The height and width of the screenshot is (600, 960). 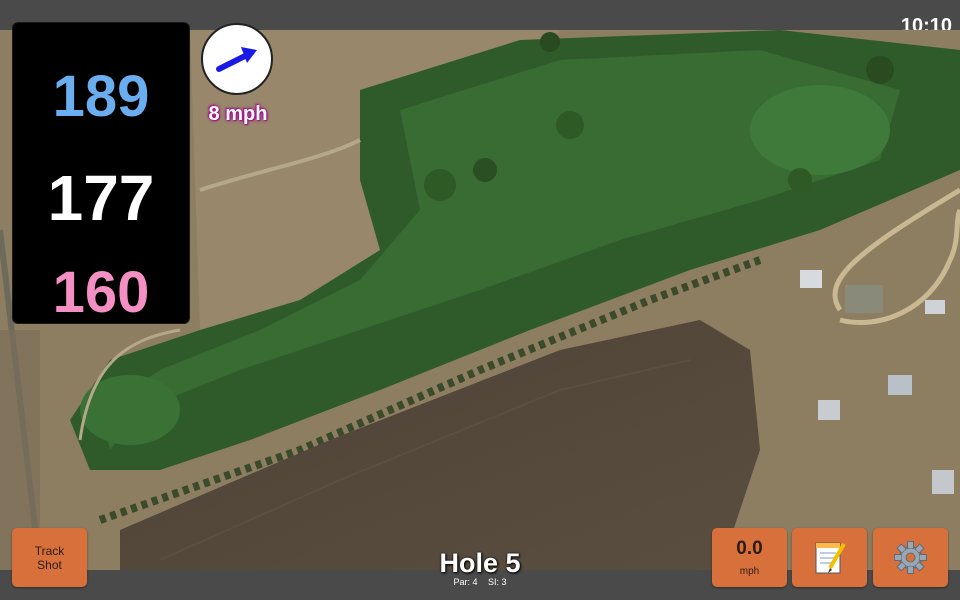 What do you see at coordinates (101, 198) in the screenshot?
I see `middle-distance: 177` at bounding box center [101, 198].